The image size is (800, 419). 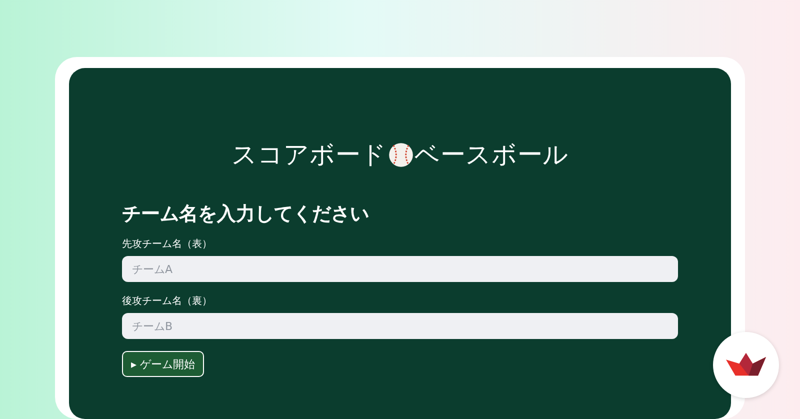 I want to click on field-label: 先攻チーム名（表）, so click(x=167, y=244).